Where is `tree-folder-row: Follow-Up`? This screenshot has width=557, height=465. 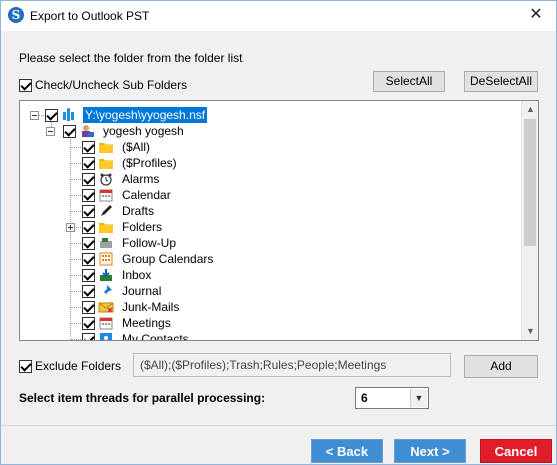
tree-folder-row: Follow-Up is located at coordinates (130, 243).